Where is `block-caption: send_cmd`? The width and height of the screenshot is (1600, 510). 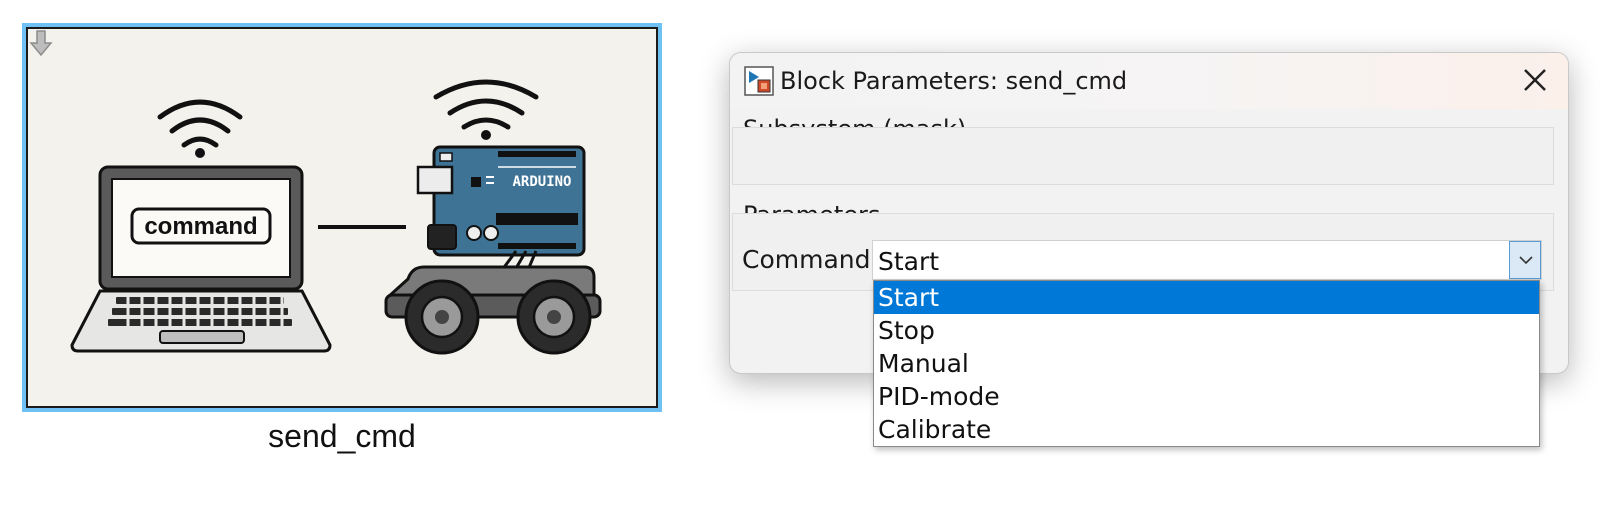 block-caption: send_cmd is located at coordinates (342, 436).